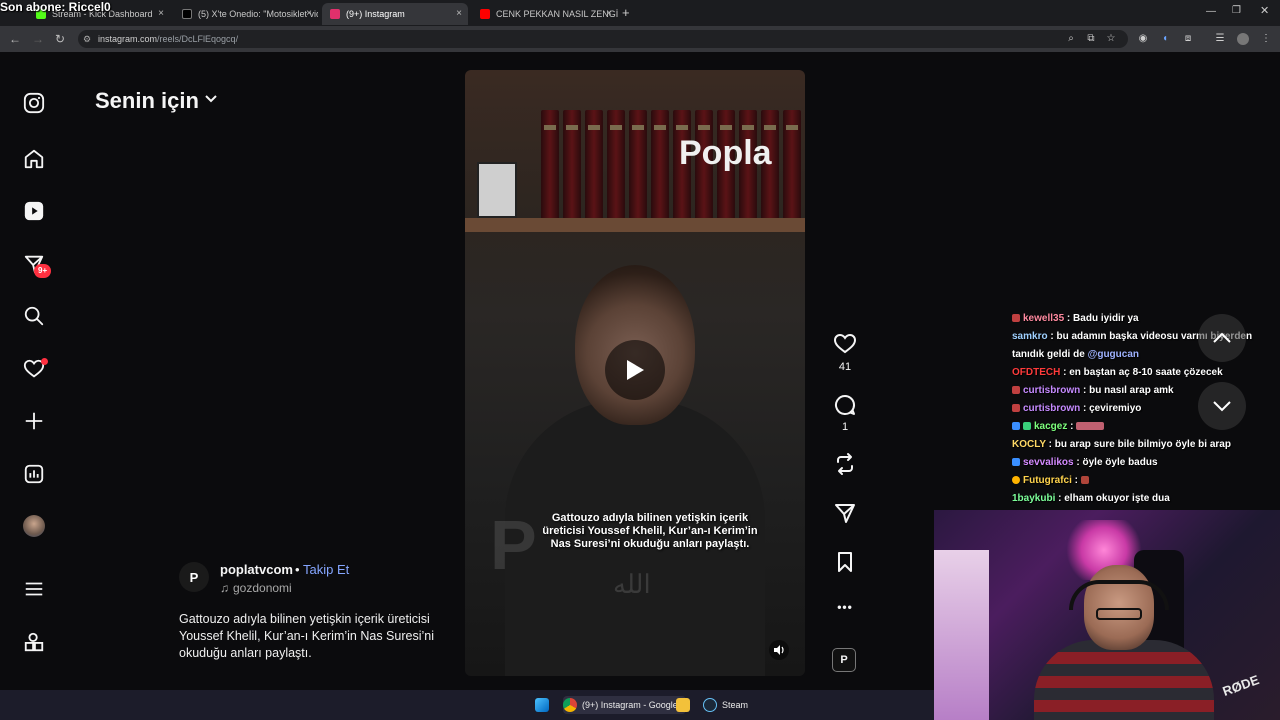 The image size is (1280, 720). What do you see at coordinates (725, 153) in the screenshot?
I see `popla-logo: Popla` at bounding box center [725, 153].